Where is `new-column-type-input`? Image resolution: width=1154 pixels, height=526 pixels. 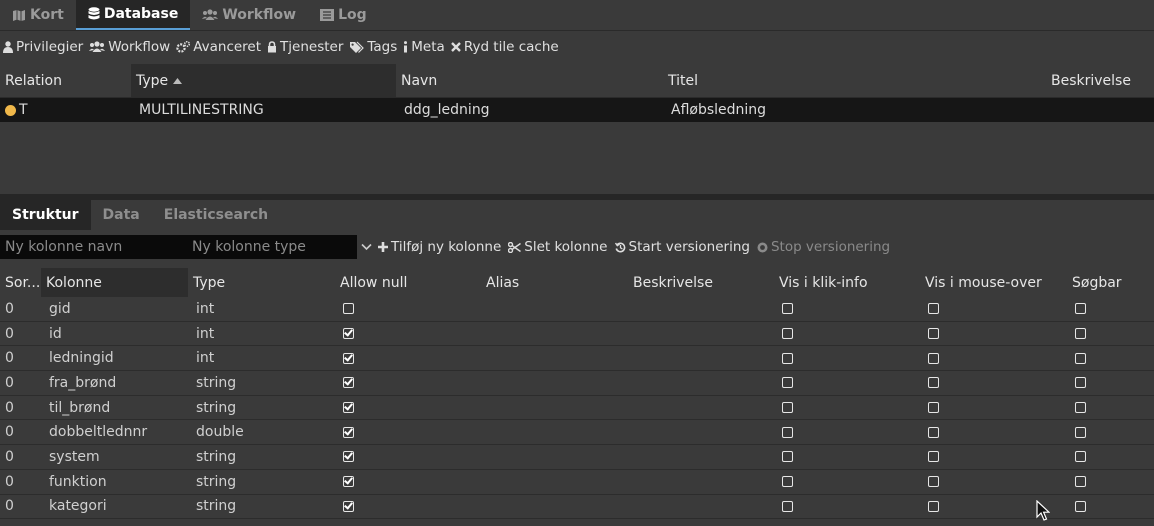
new-column-type-input is located at coordinates (272, 247).